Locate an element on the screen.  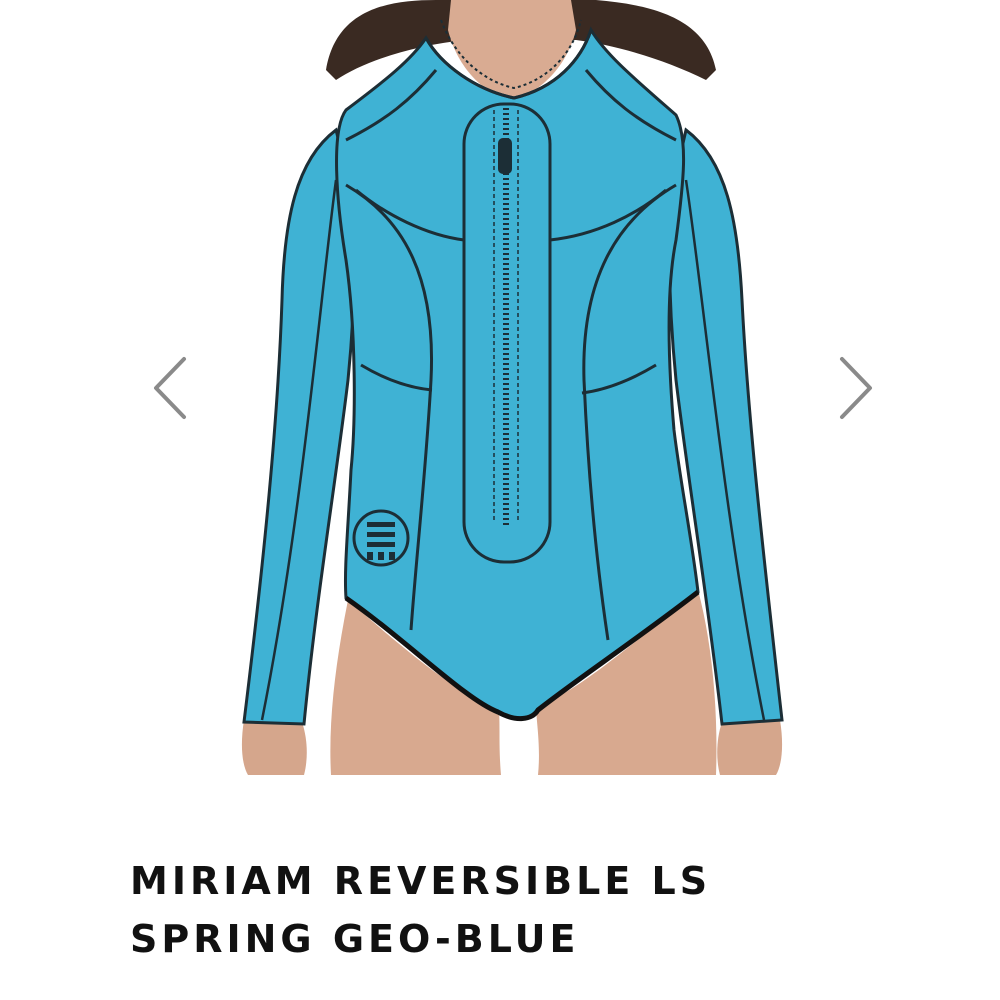
zipper-pull is located at coordinates (505, 156).